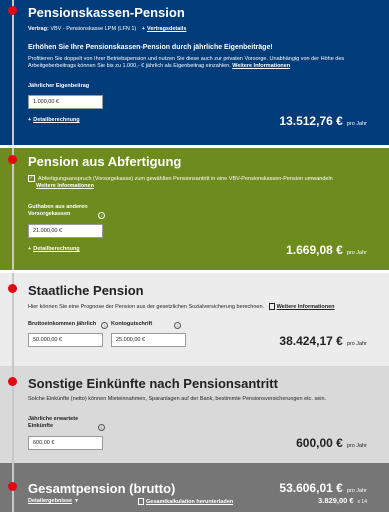 Image resolution: width=389 pixels, height=512 pixels. I want to click on section-title: Pensionskassen-Pension, so click(106, 12).